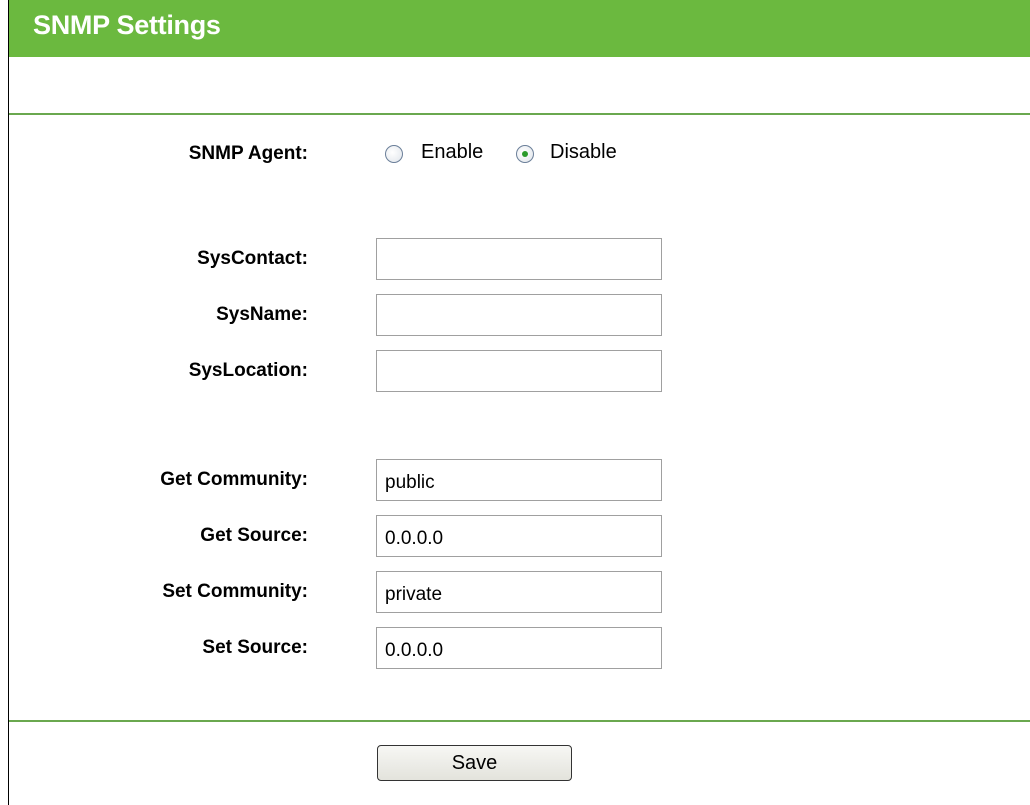 The image size is (1030, 805). Describe the element at coordinates (519, 721) in the screenshot. I see `bottom-divider` at that location.